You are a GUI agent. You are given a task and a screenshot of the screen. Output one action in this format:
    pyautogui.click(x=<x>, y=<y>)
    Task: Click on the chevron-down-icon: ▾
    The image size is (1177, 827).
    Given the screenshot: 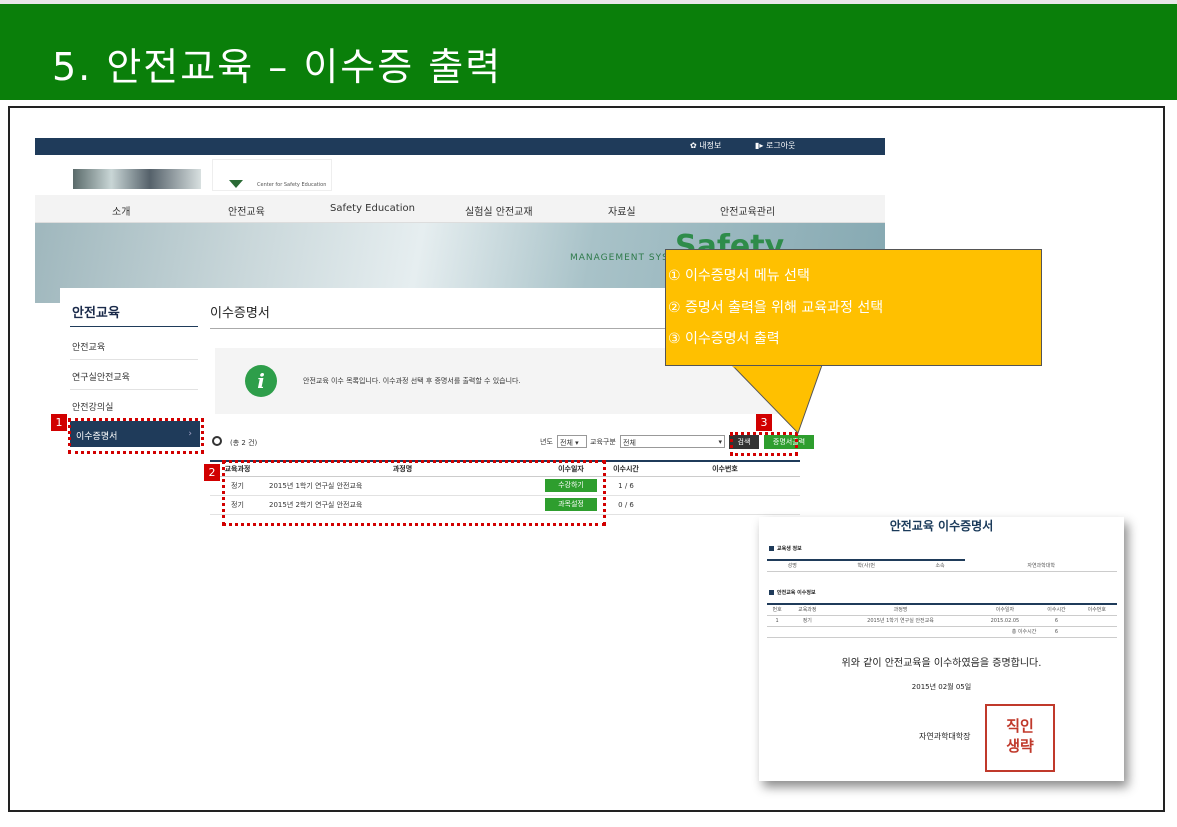 What is the action you would take?
    pyautogui.click(x=720, y=442)
    